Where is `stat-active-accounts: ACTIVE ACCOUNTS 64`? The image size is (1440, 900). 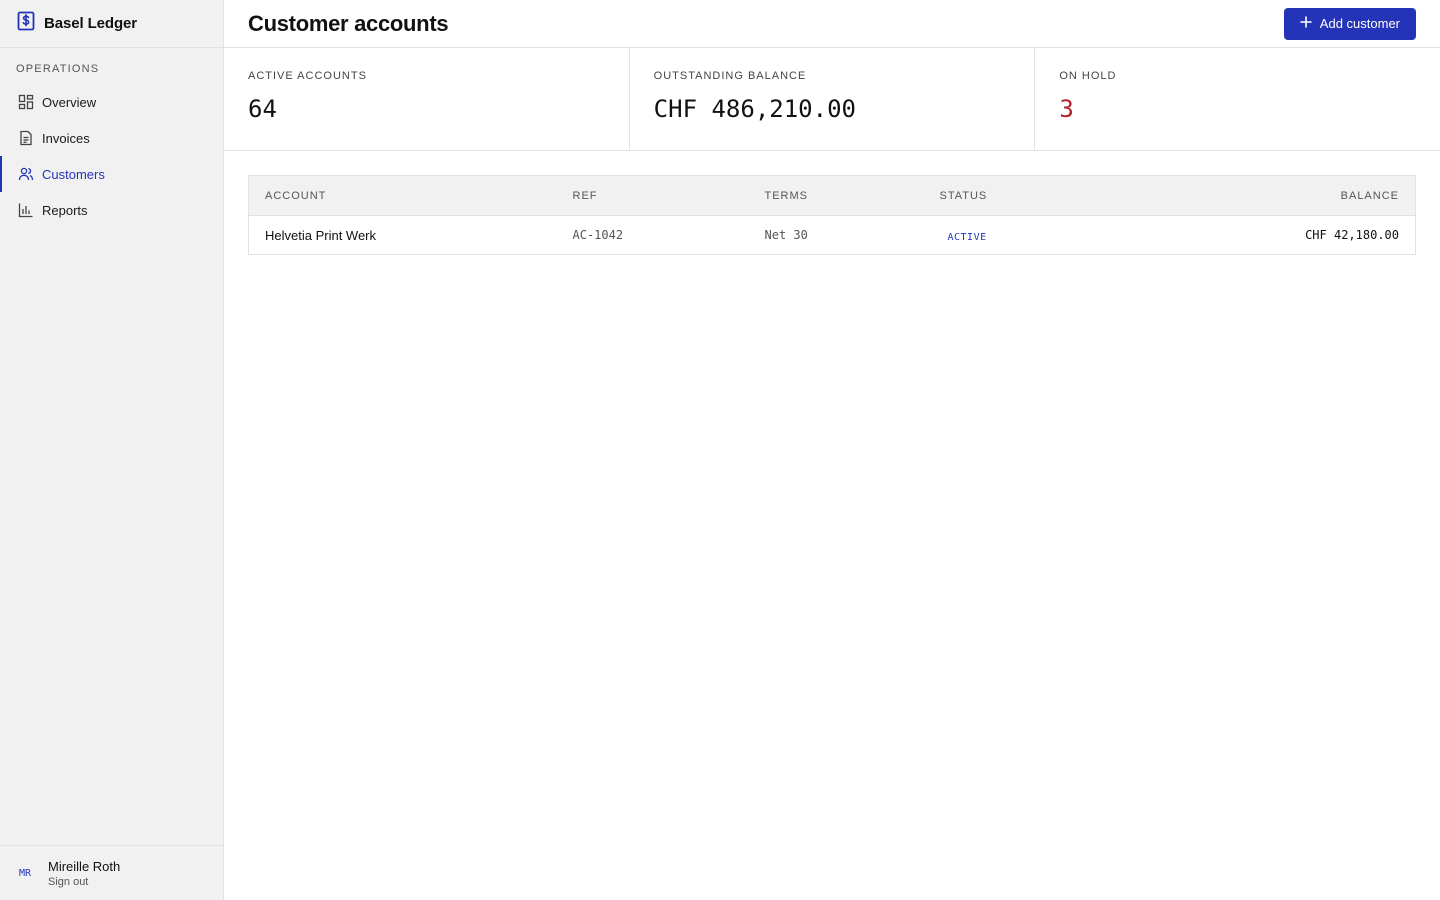 stat-active-accounts: ACTIVE ACCOUNTS 64 is located at coordinates (427, 99).